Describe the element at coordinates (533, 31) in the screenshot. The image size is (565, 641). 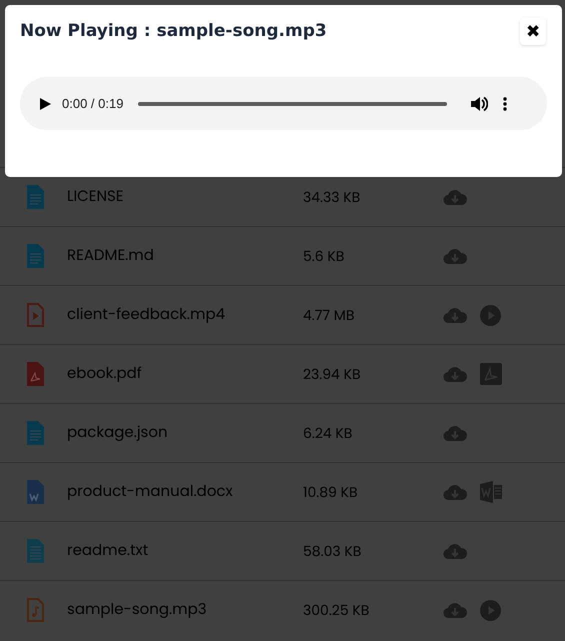
I see `close-button: ✖` at that location.